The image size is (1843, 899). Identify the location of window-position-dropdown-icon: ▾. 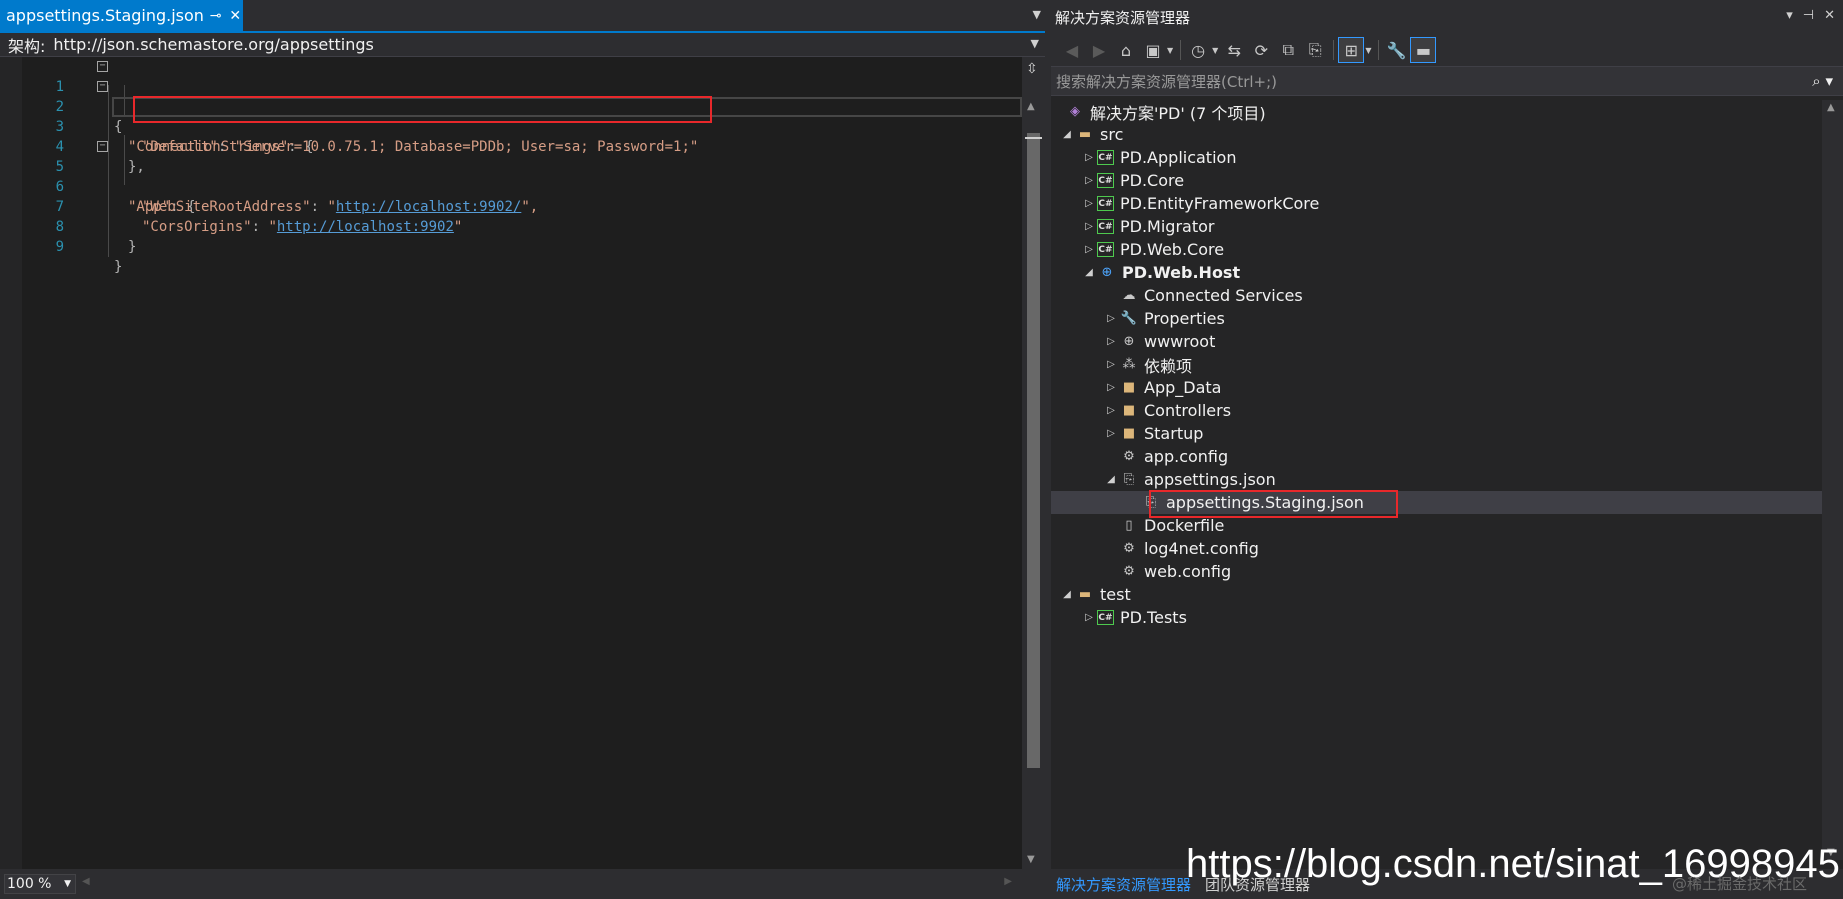
(1789, 15).